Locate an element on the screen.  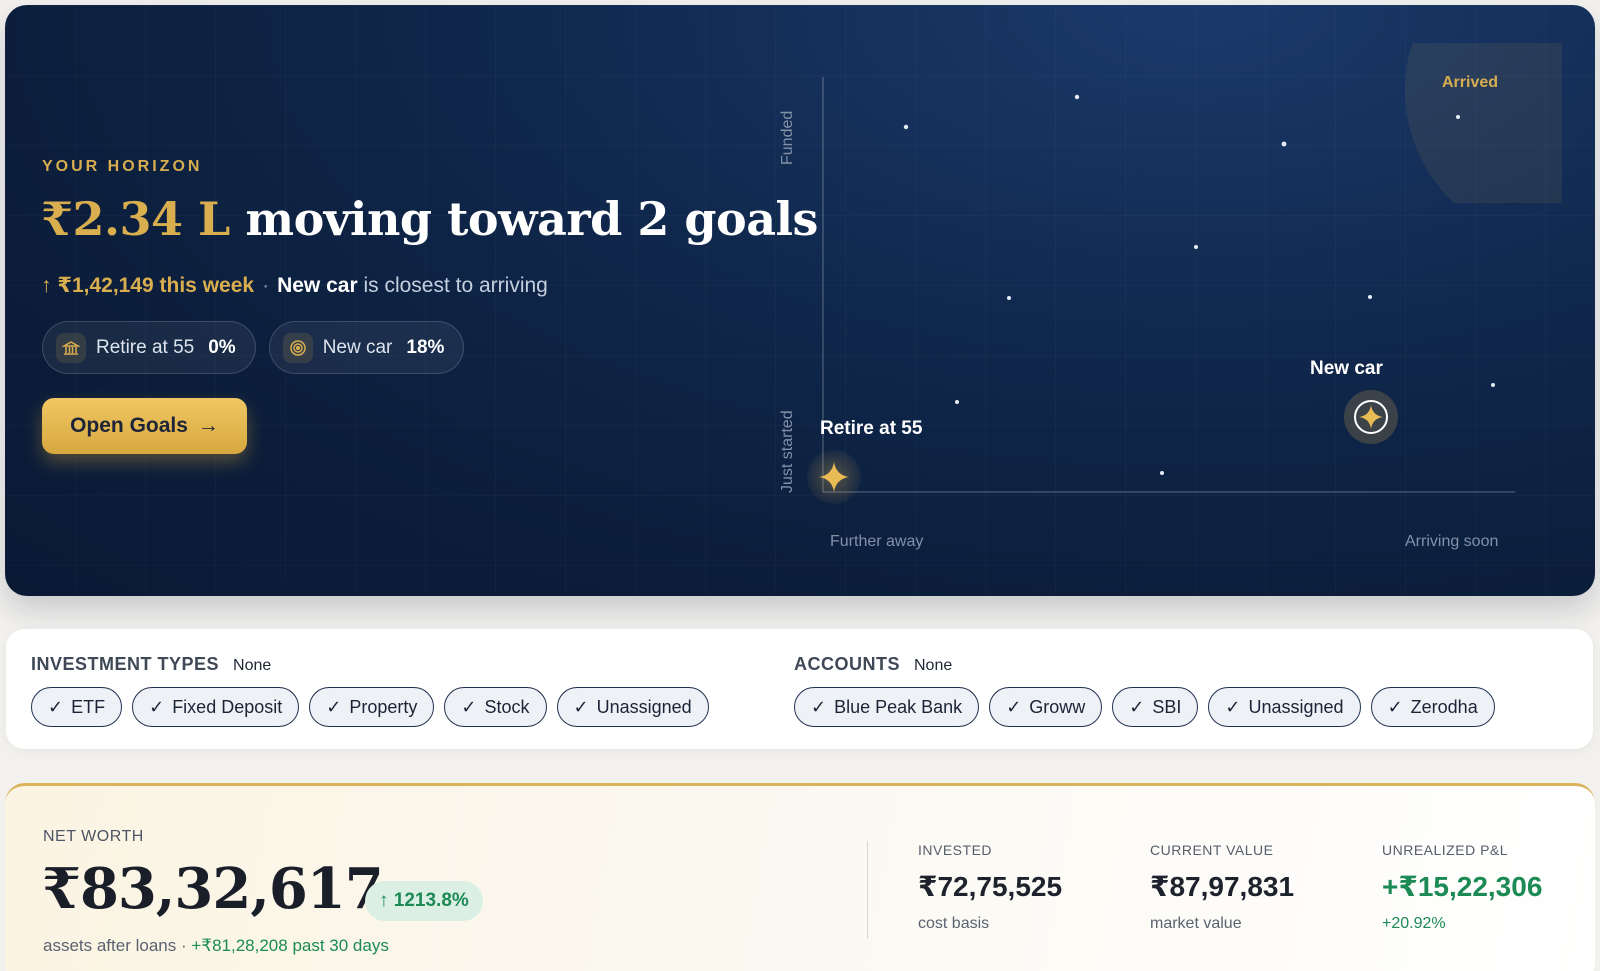
divider is located at coordinates (867, 890).